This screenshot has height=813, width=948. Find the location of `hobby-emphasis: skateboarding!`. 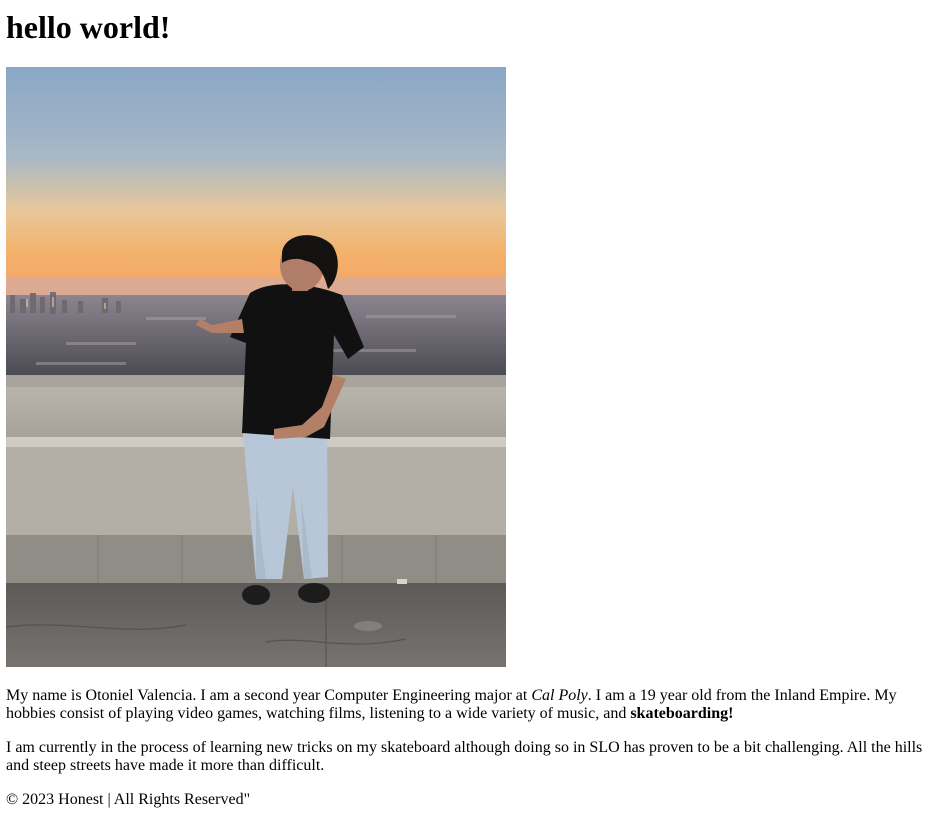

hobby-emphasis: skateboarding! is located at coordinates (682, 713).